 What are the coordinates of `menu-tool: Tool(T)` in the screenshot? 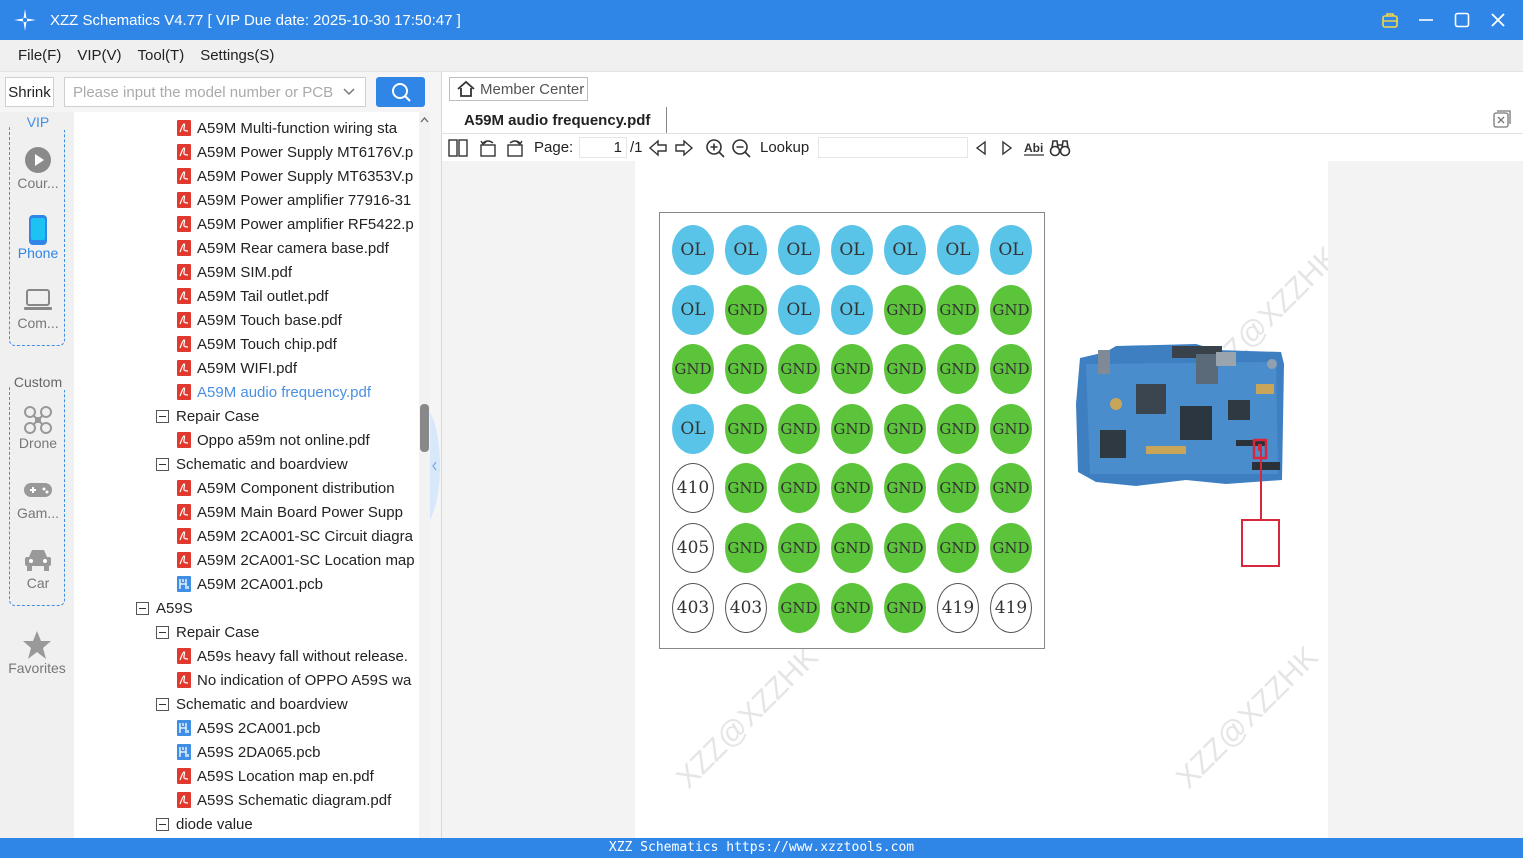 It's located at (161, 55).